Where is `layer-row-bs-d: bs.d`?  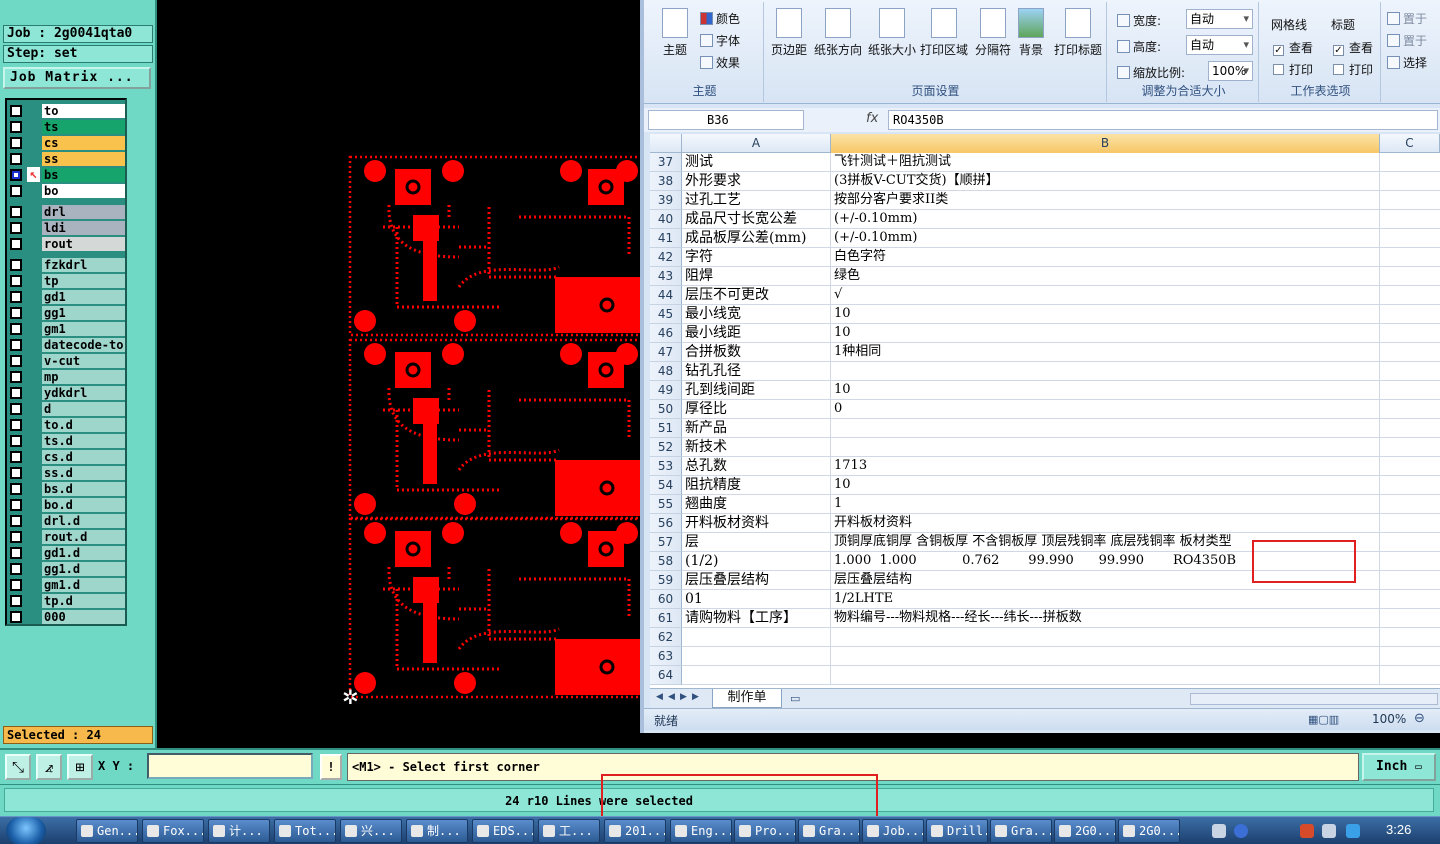 layer-row-bs-d: bs.d is located at coordinates (66, 489).